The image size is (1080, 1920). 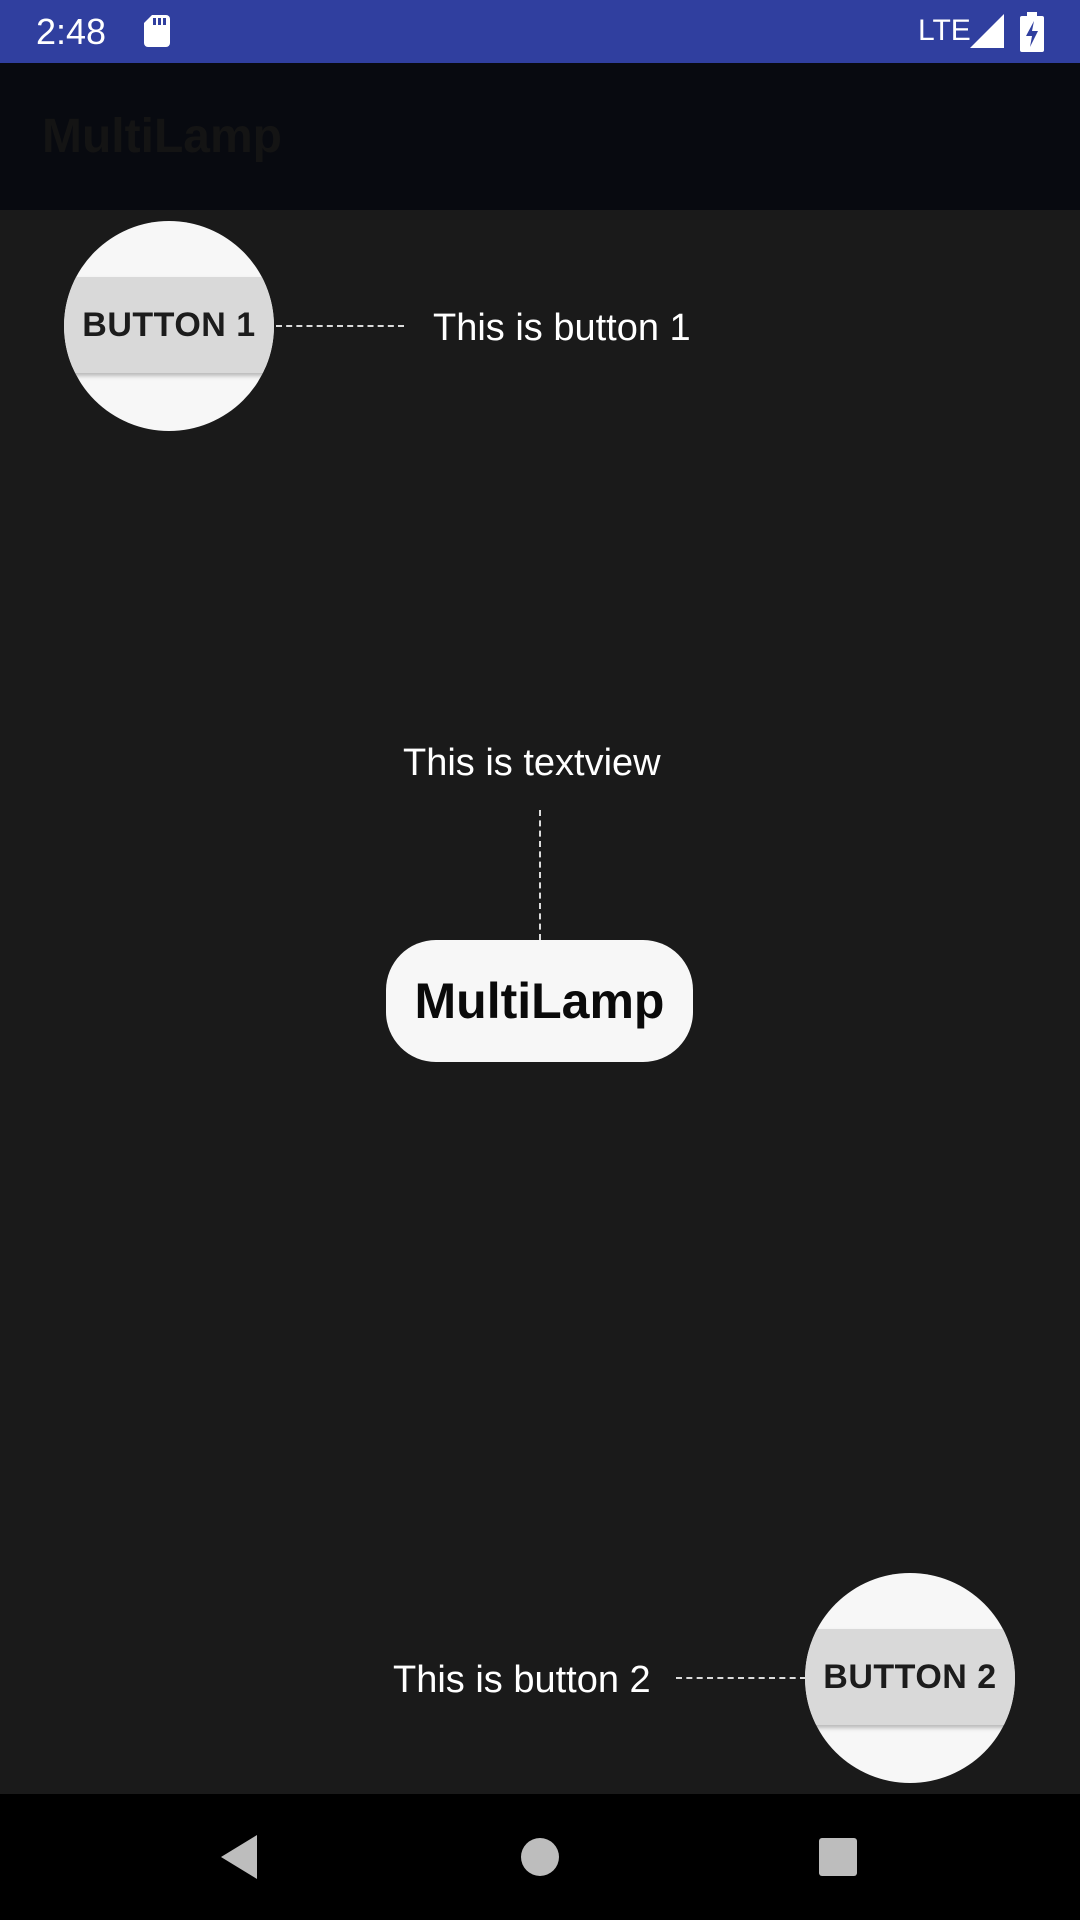 What do you see at coordinates (540, 875) in the screenshot?
I see `textview-connector-line` at bounding box center [540, 875].